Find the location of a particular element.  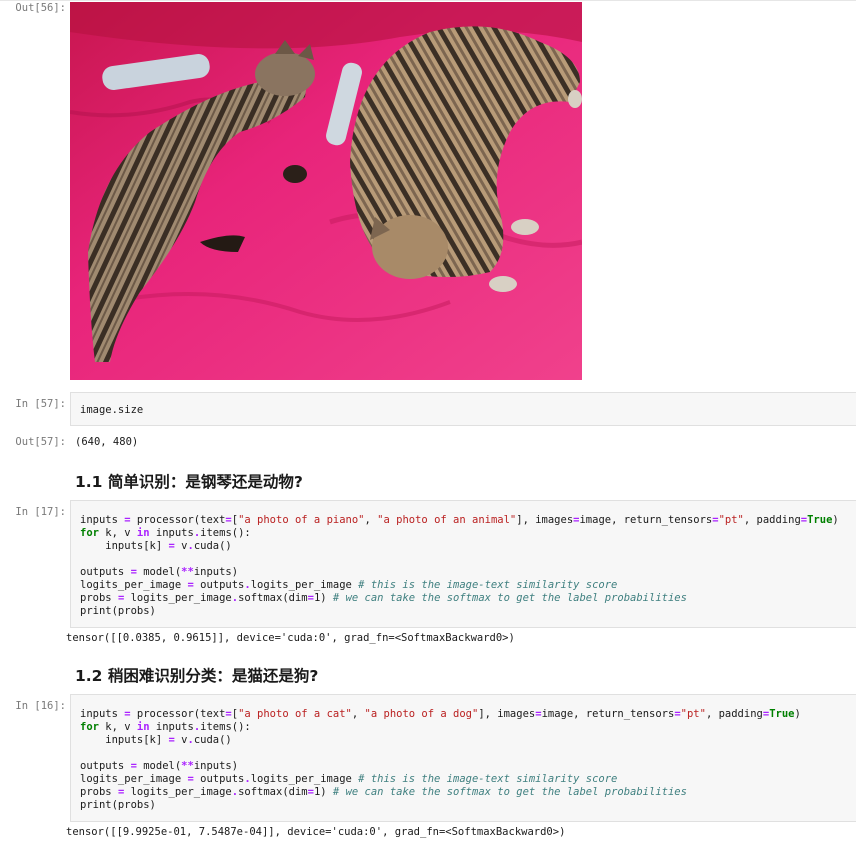

input-prompt-57: In [57]: is located at coordinates (40, 404).